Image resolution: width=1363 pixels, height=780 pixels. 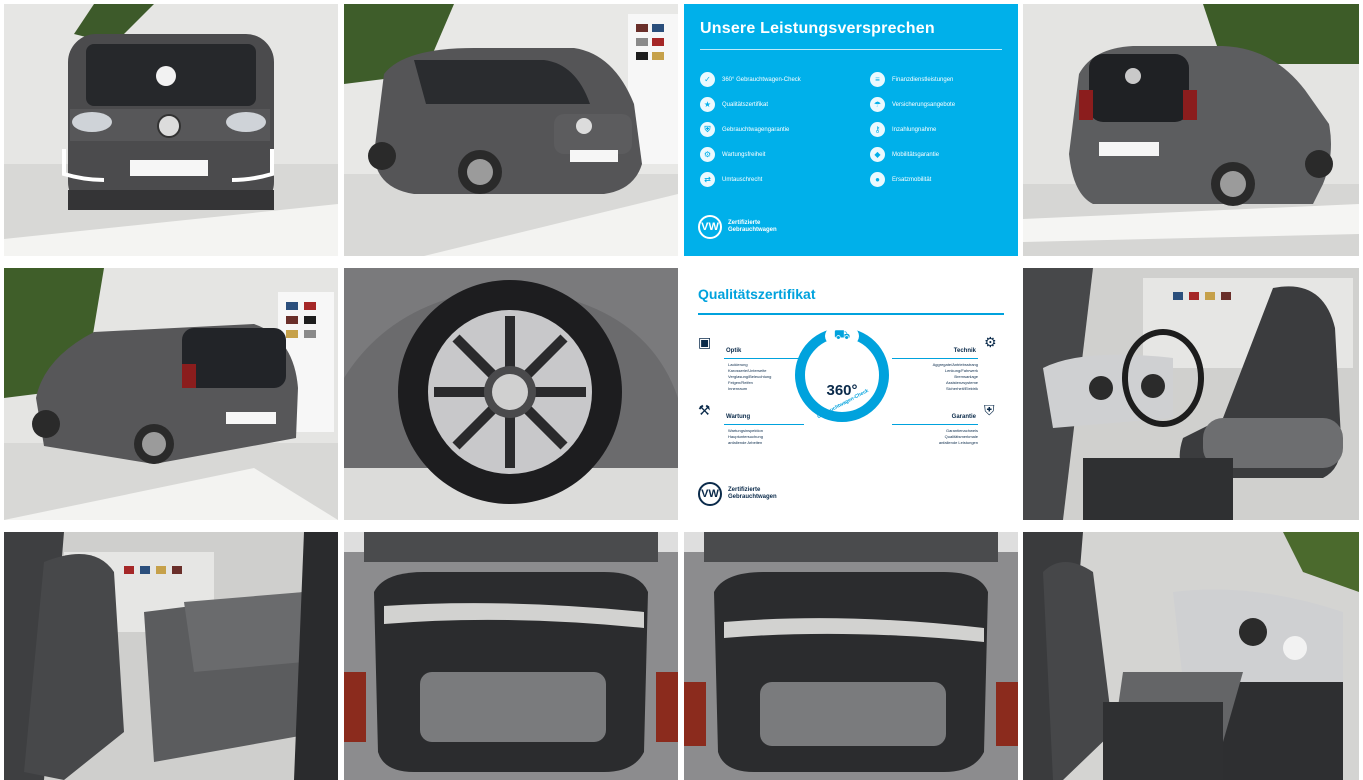 What do you see at coordinates (707, 104) in the screenshot?
I see `certificate-icon: ★` at bounding box center [707, 104].